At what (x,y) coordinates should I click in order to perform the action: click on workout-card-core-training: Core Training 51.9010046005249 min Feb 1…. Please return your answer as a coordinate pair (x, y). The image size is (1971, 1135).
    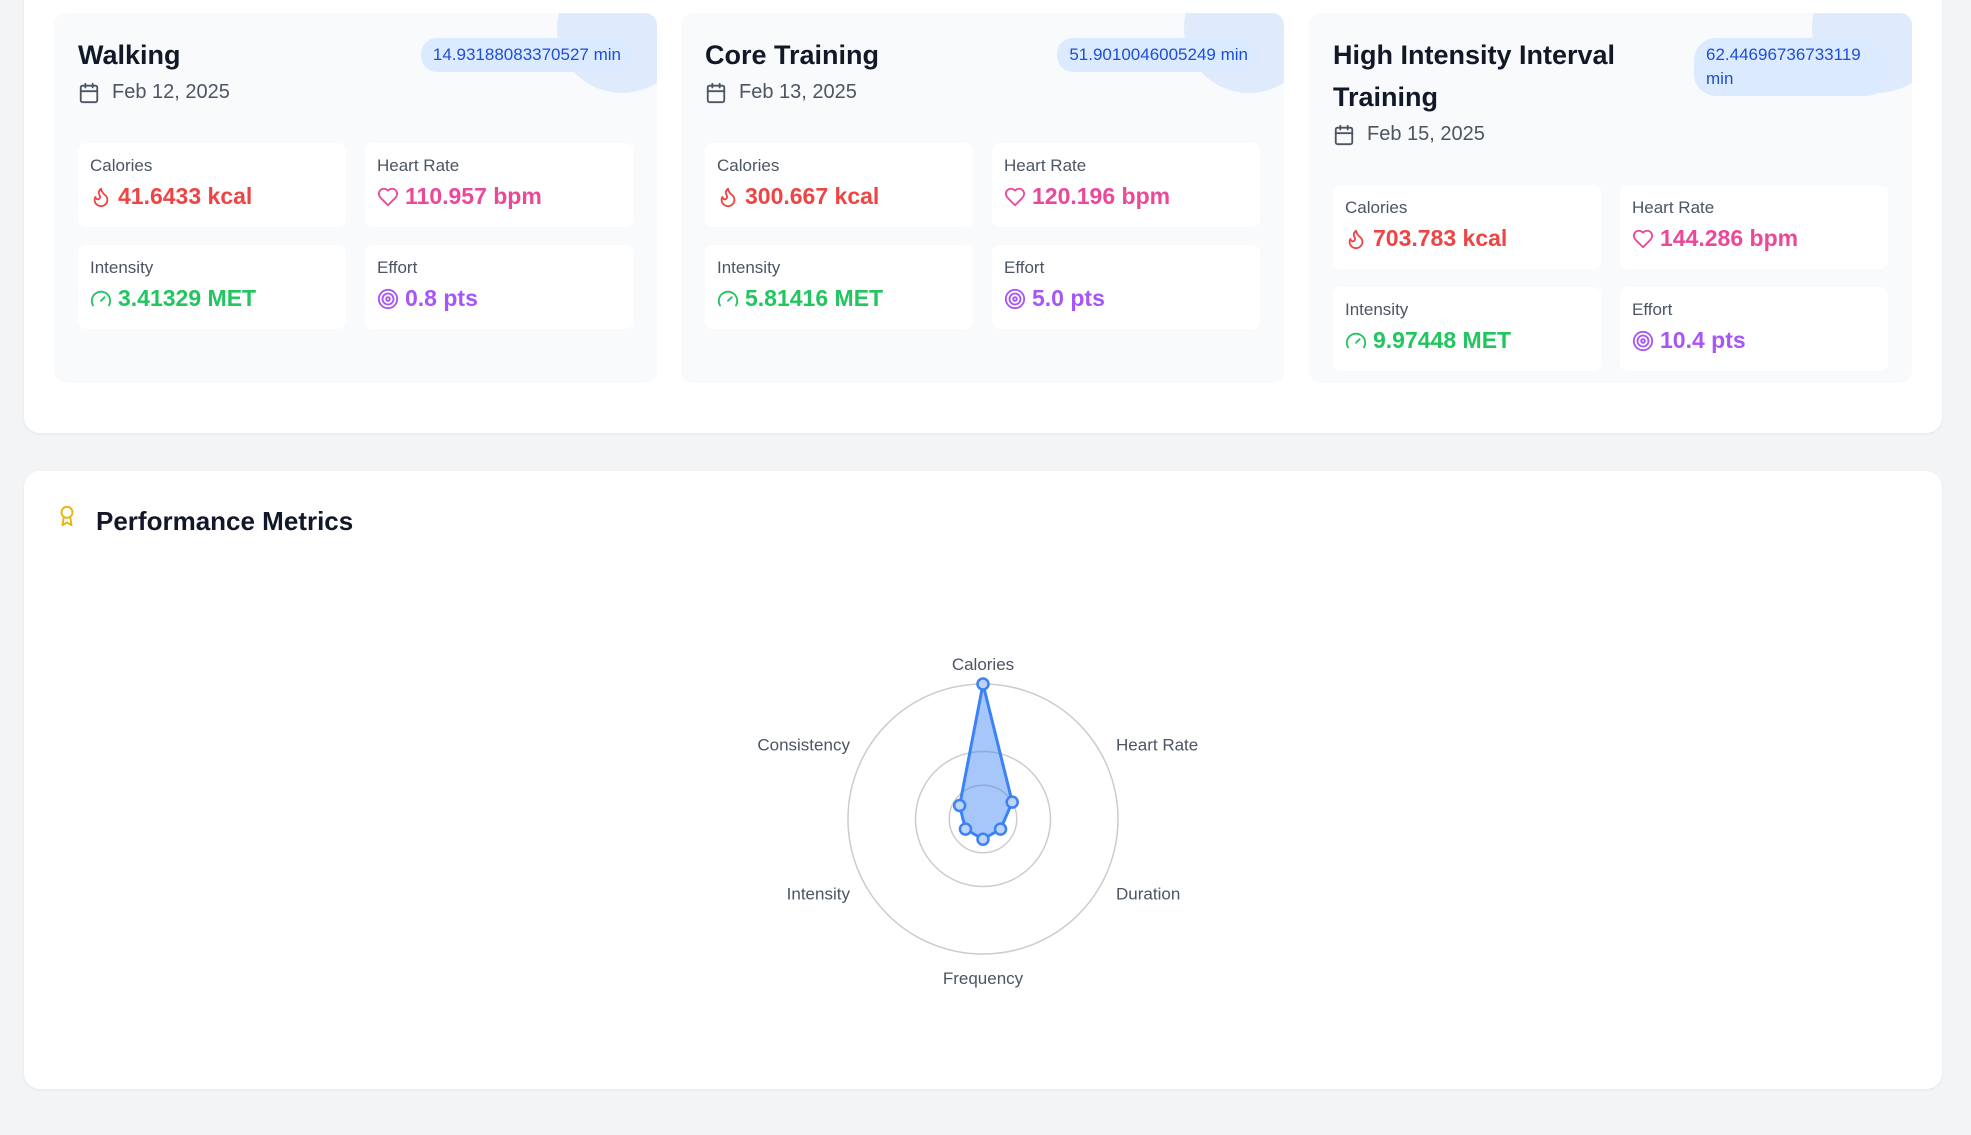
    Looking at the image, I should click on (982, 198).